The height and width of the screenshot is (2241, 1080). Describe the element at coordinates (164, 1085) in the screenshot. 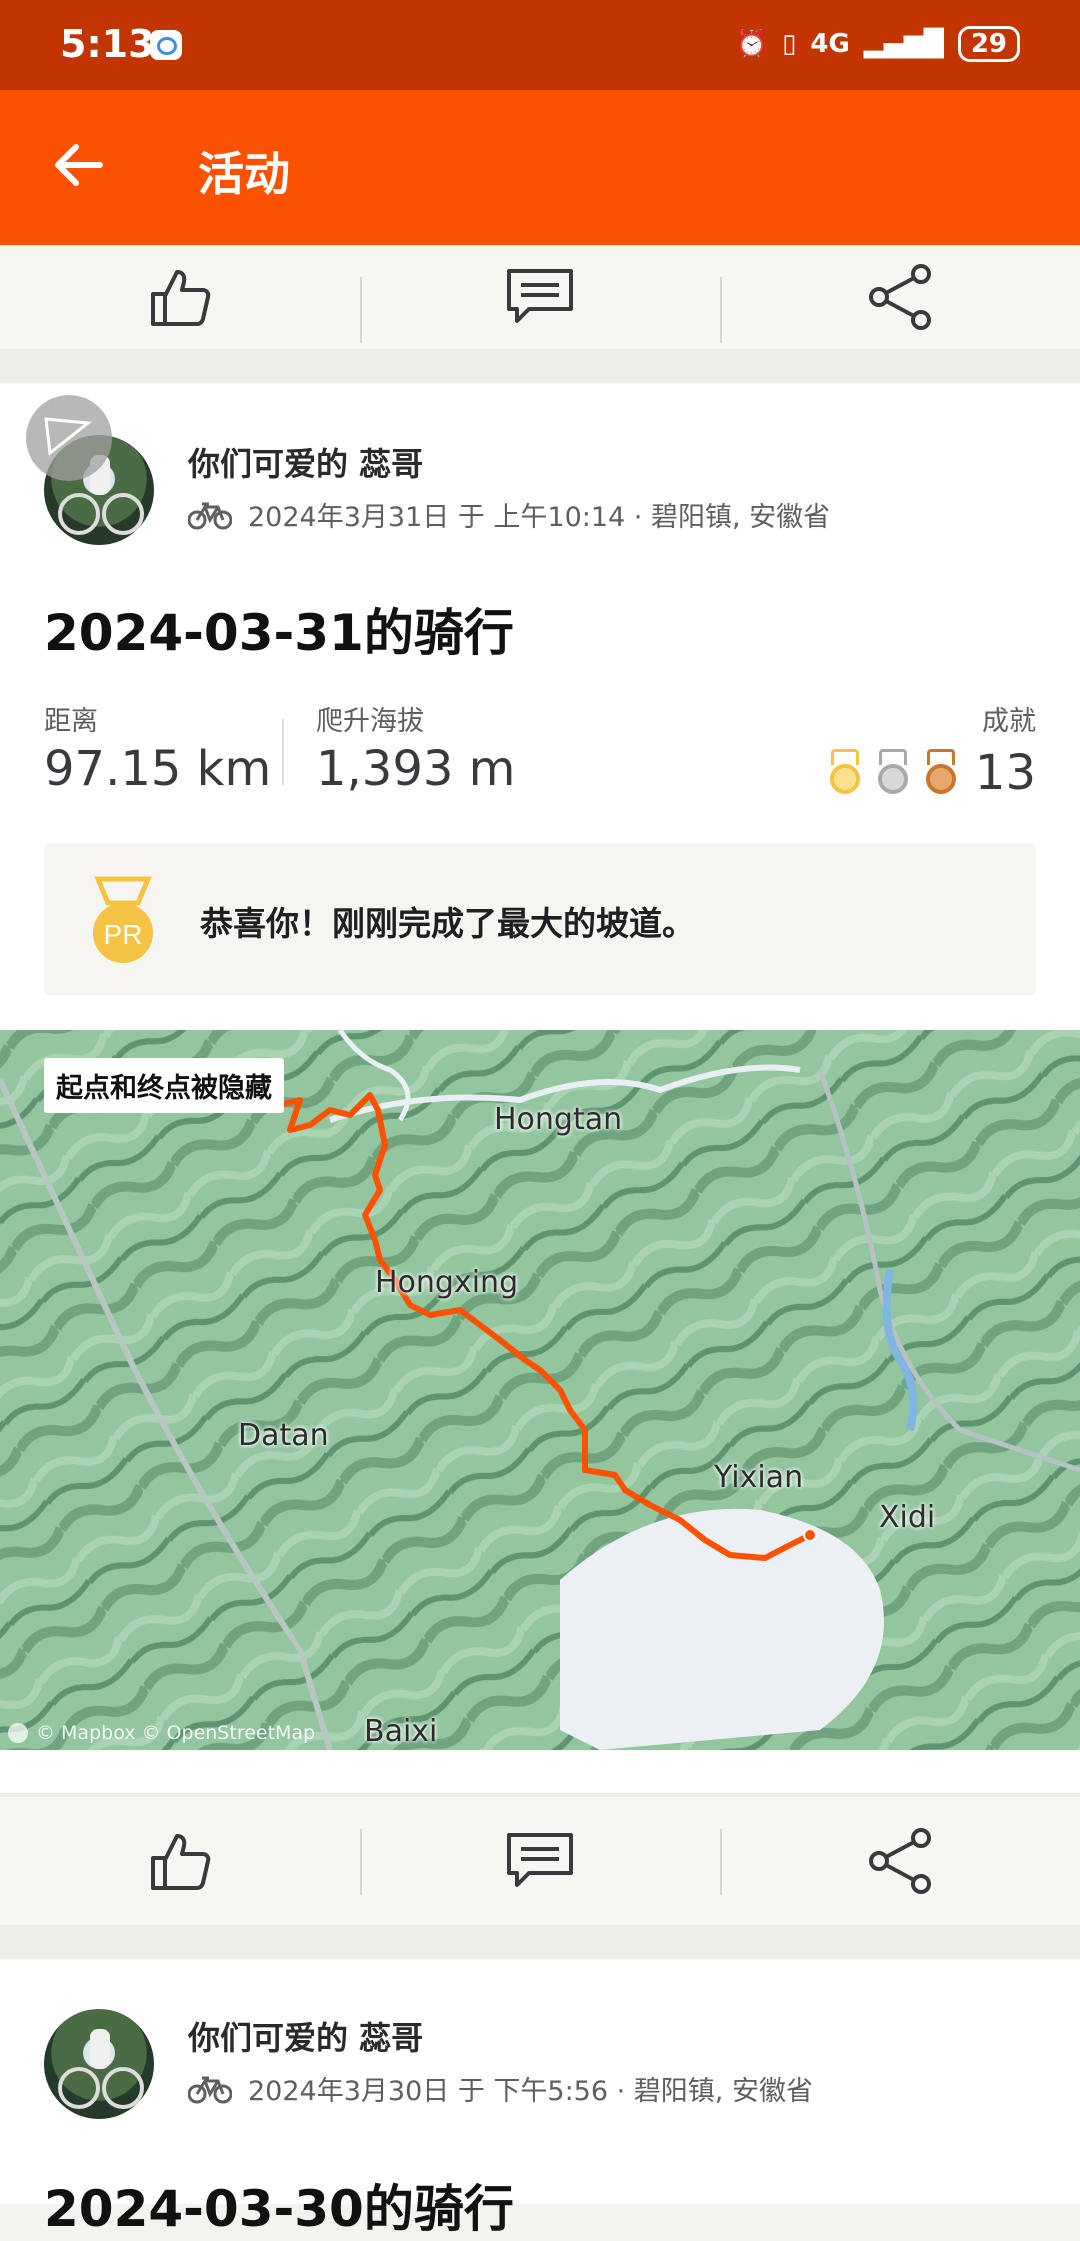

I see `hidden-endpoints-notice: 起点和终点被隐藏` at that location.